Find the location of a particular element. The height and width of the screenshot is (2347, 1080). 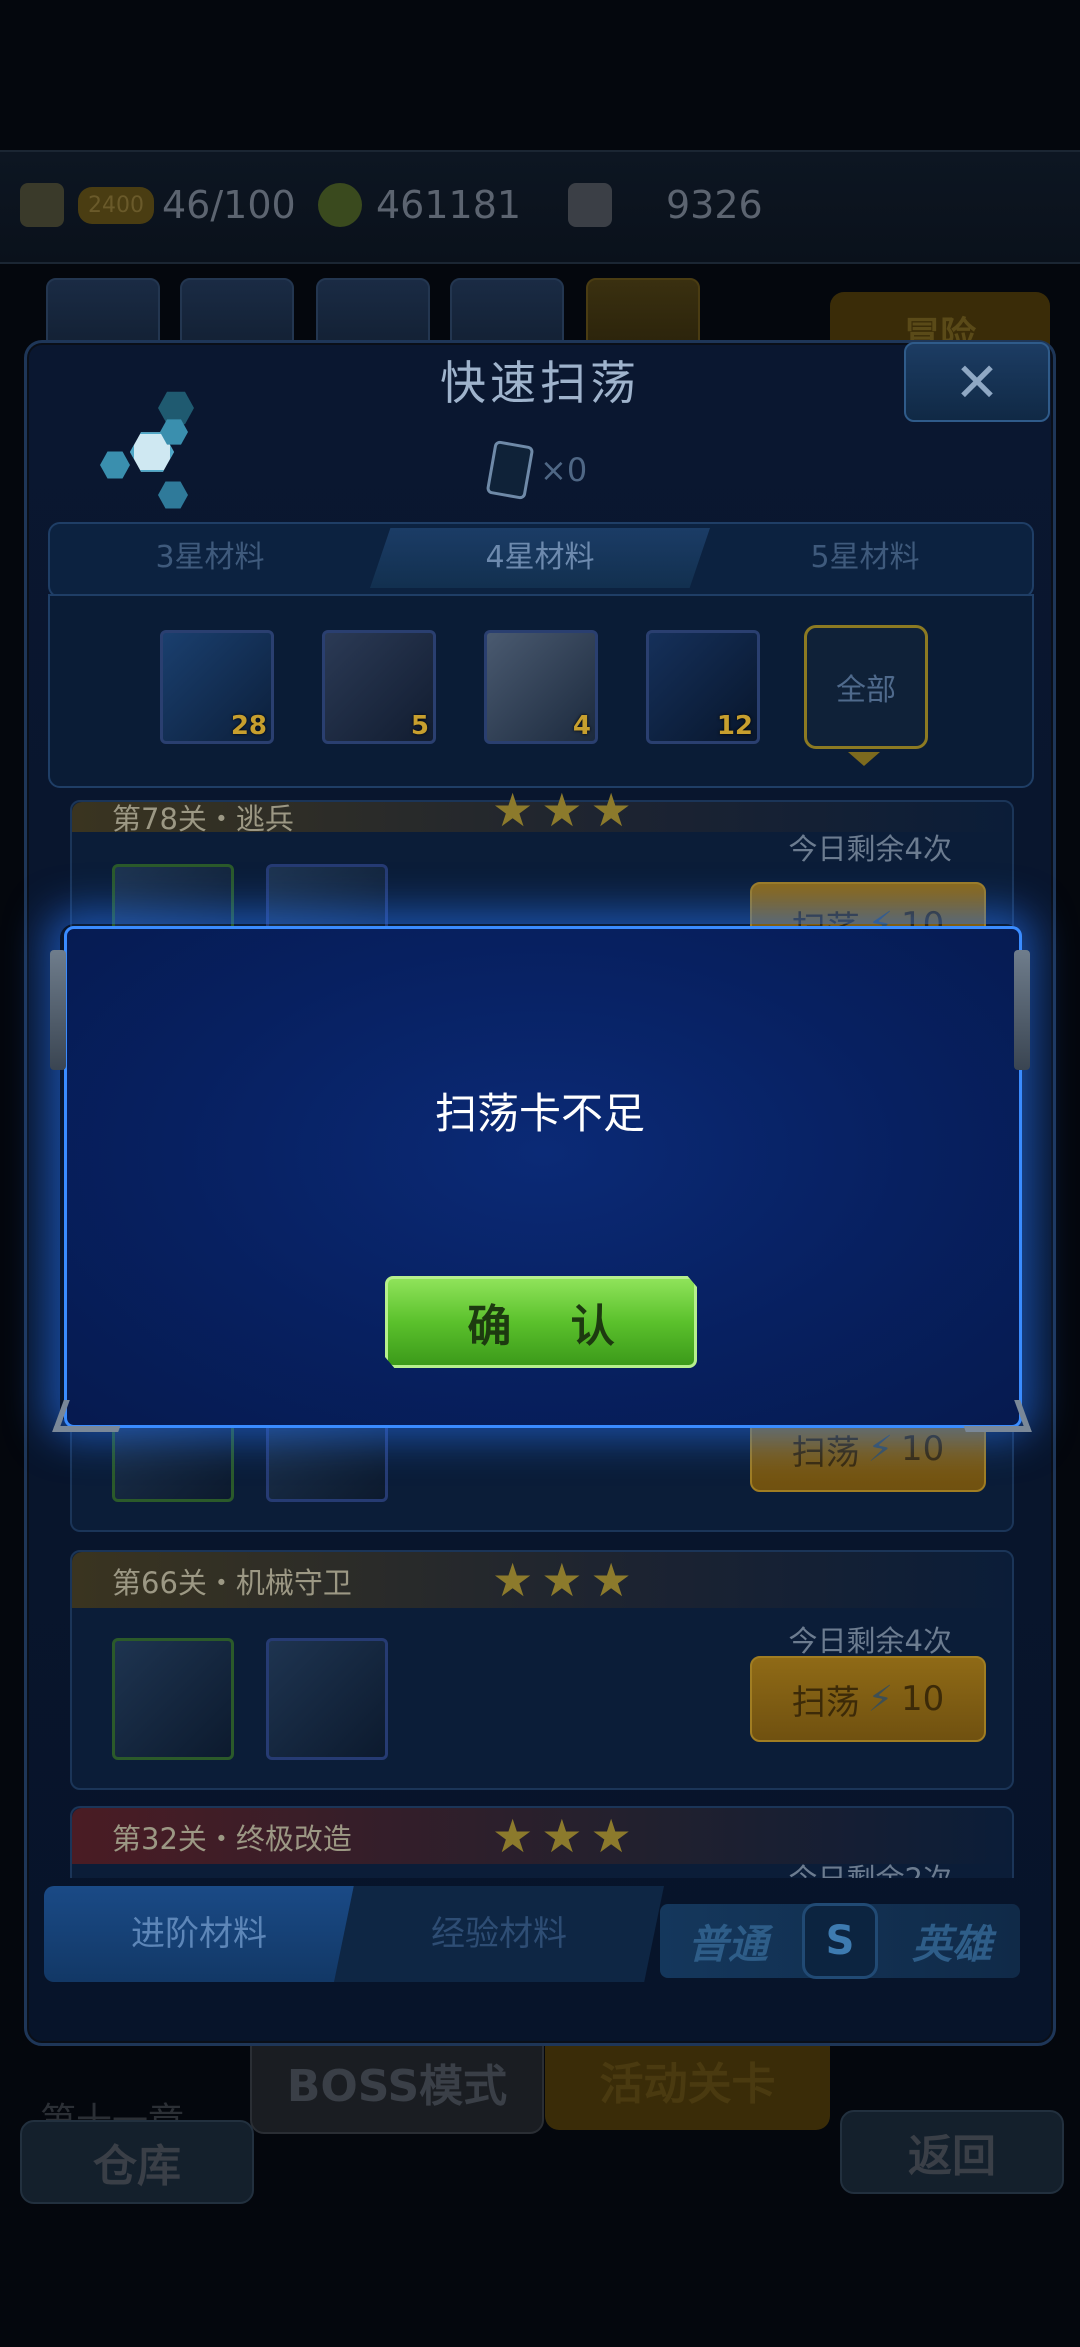

material-item: 12 is located at coordinates (703, 687).